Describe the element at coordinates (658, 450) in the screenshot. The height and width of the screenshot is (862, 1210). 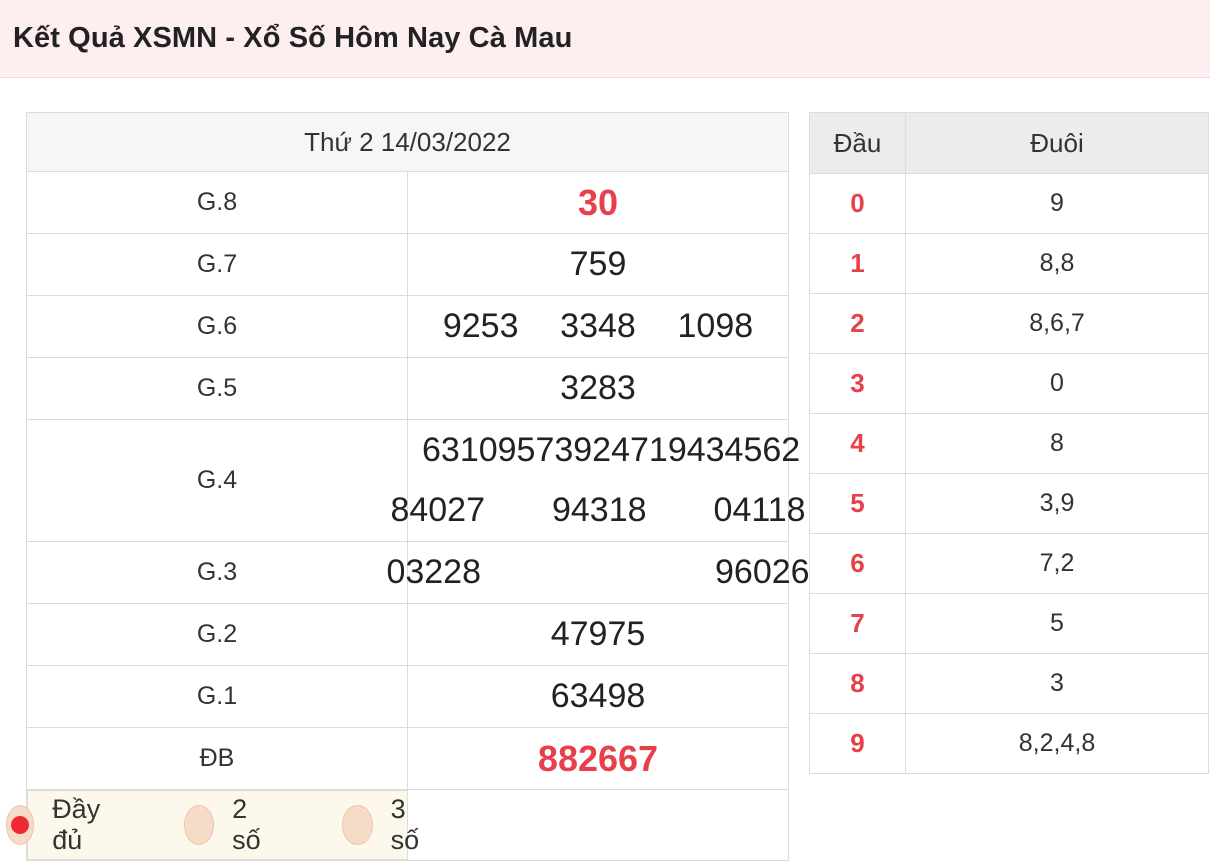
I see `prize-number: 47194` at that location.